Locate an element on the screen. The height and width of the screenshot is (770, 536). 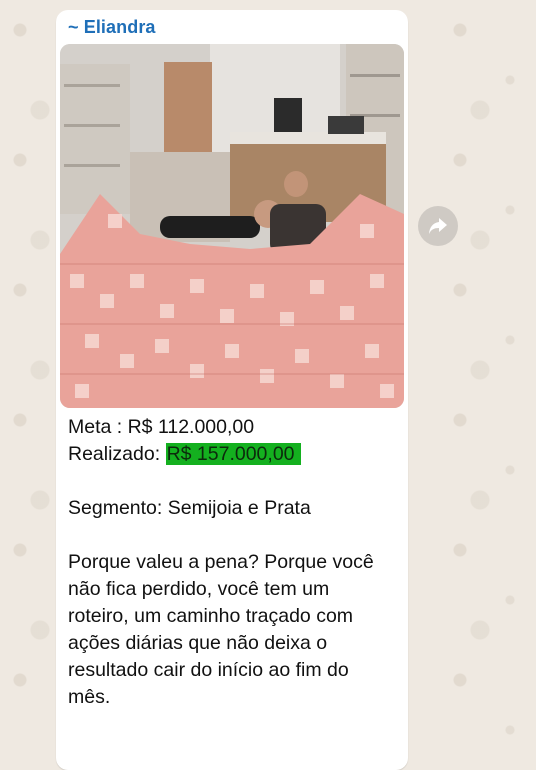
forward-arrow-icon is located at coordinates (438, 226).